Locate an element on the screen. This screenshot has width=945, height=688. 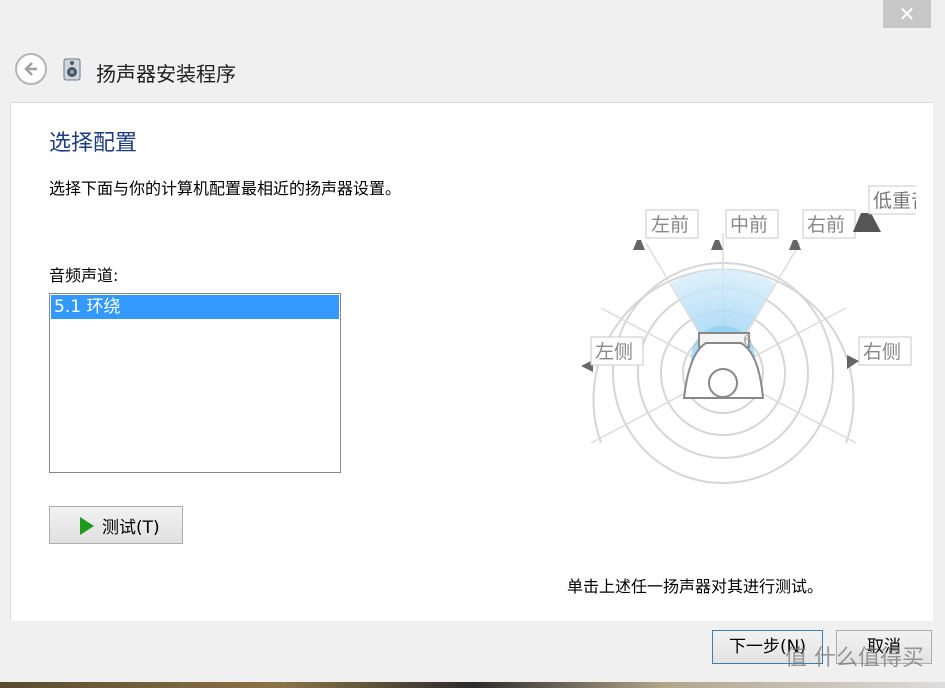
test-button: 测试(T) is located at coordinates (116, 525).